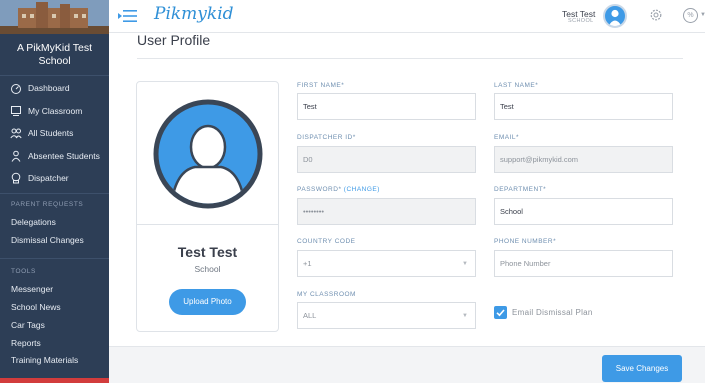 This screenshot has height=383, width=705. What do you see at coordinates (583, 263) in the screenshot?
I see `phone-number-field: Phone Number` at bounding box center [583, 263].